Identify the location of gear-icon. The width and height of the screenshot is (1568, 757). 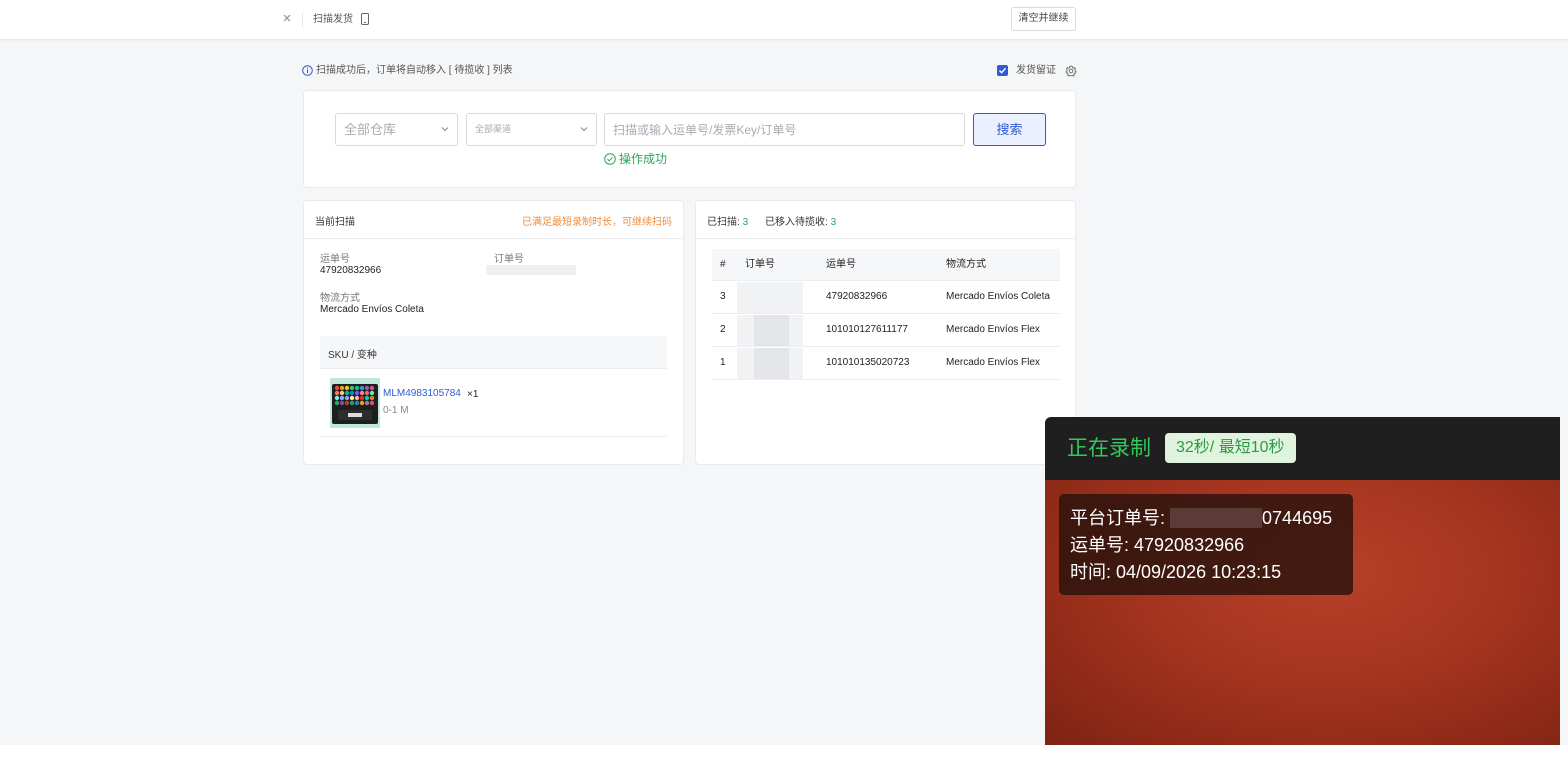
(1071, 71).